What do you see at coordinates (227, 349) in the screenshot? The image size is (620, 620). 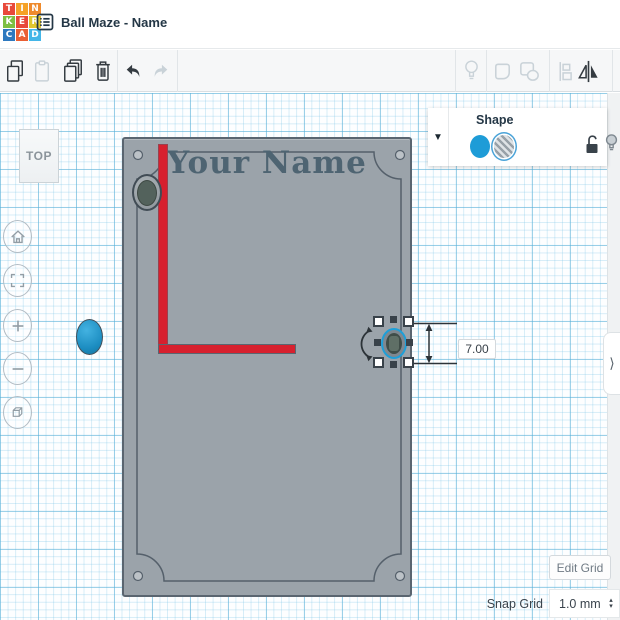 I see `maze-wall-horizontal` at bounding box center [227, 349].